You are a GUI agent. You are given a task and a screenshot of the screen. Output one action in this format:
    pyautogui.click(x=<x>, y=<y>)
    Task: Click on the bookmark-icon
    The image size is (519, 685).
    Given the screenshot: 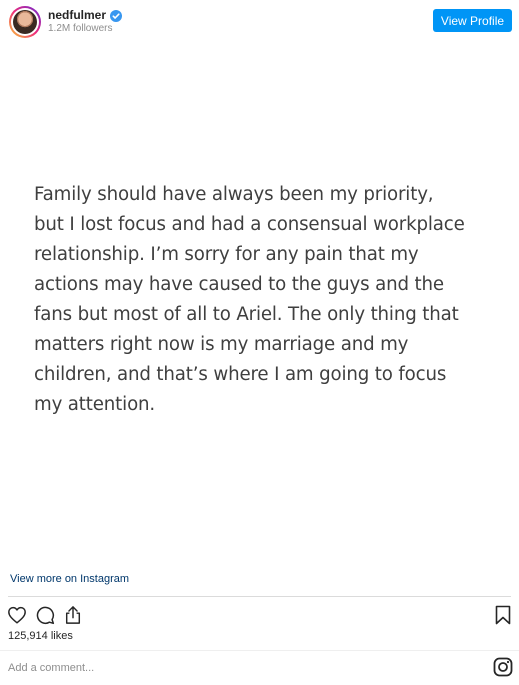 What is the action you would take?
    pyautogui.click(x=503, y=615)
    